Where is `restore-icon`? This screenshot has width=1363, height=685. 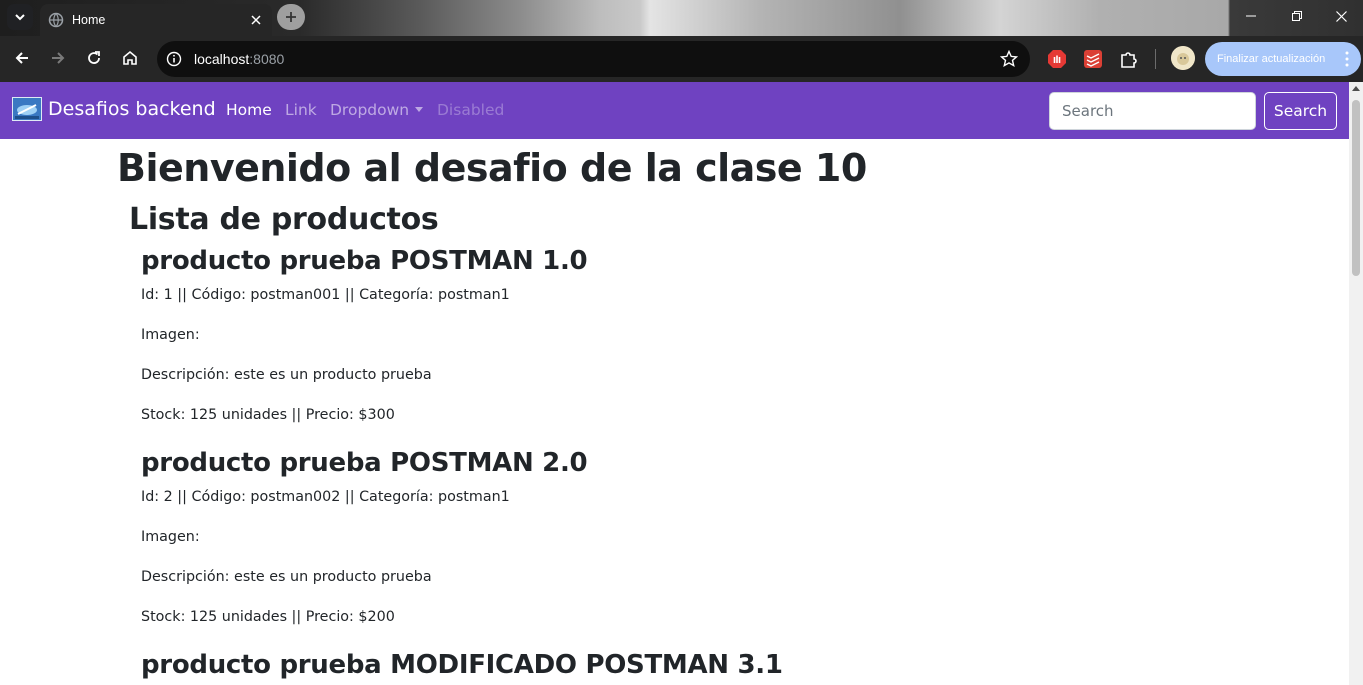 restore-icon is located at coordinates (1297, 16).